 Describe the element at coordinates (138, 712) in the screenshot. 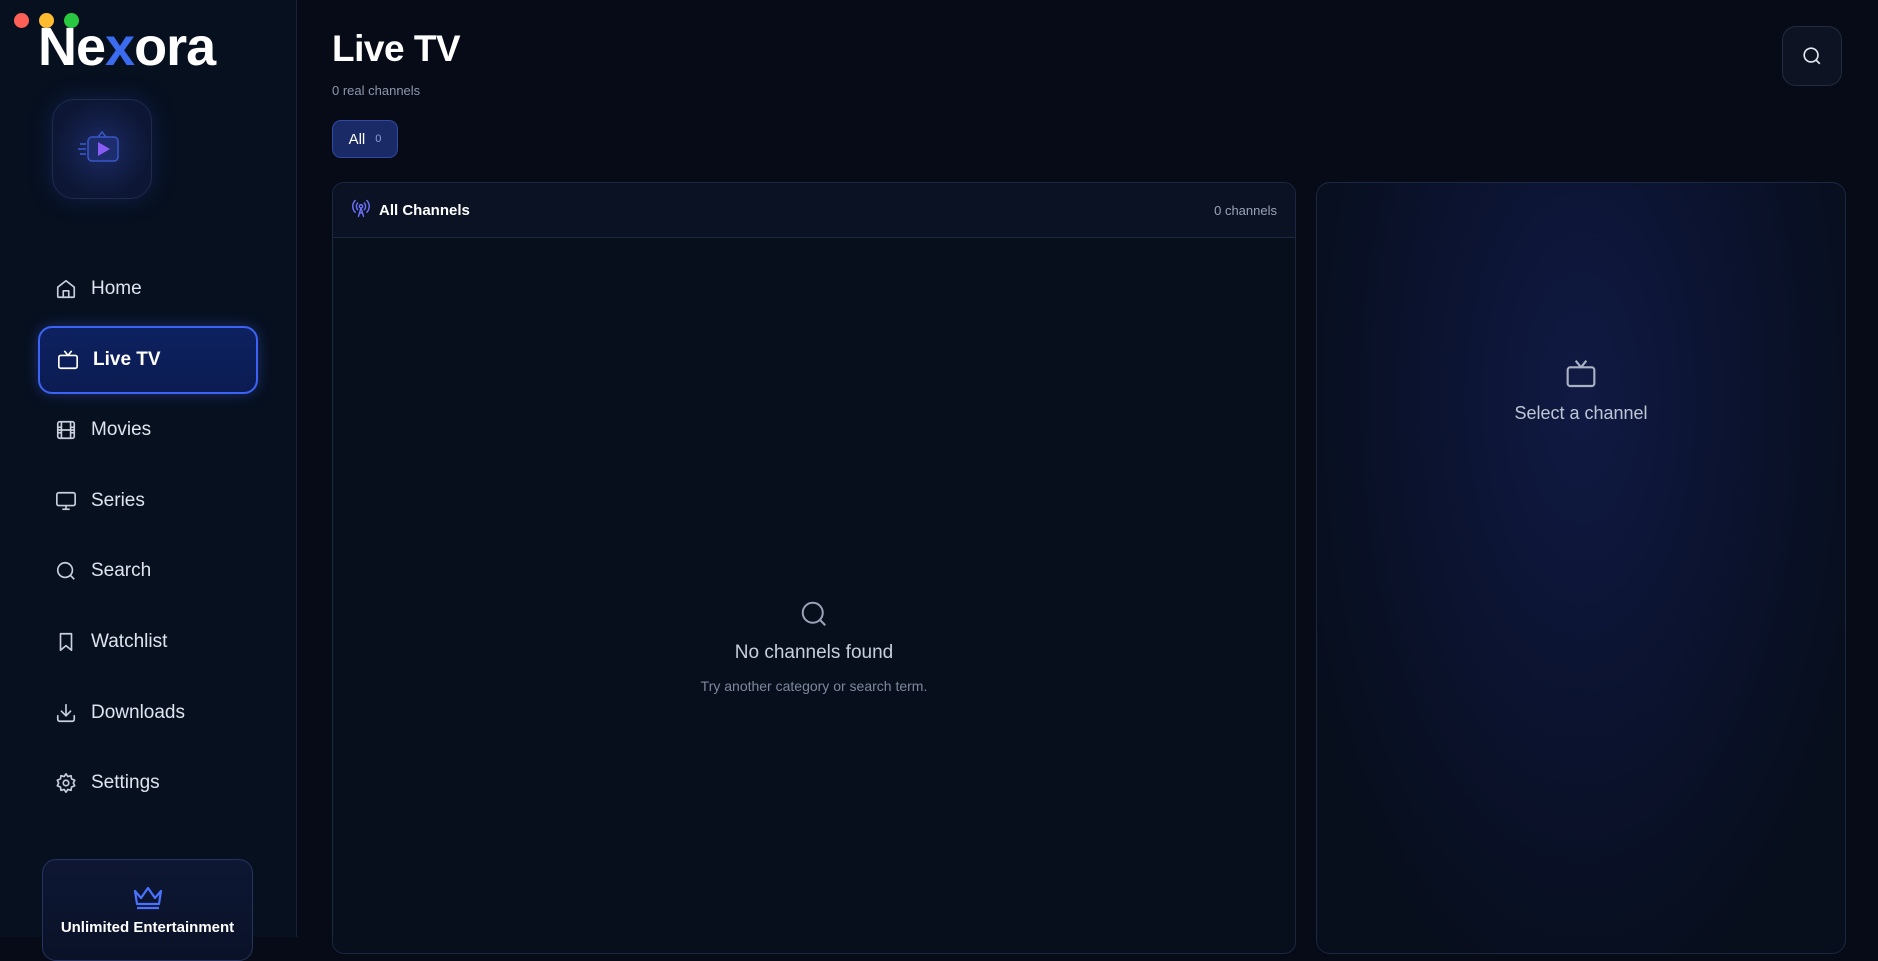

I see `sidebar-item-label: Downloads` at that location.